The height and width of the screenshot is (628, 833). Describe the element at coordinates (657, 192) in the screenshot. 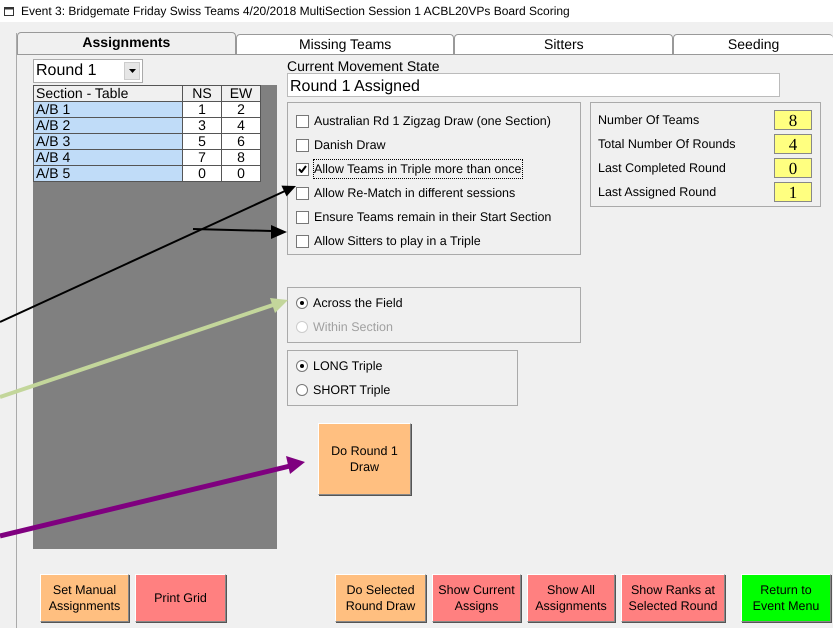

I see `stat-label: Last Assigned Round` at that location.